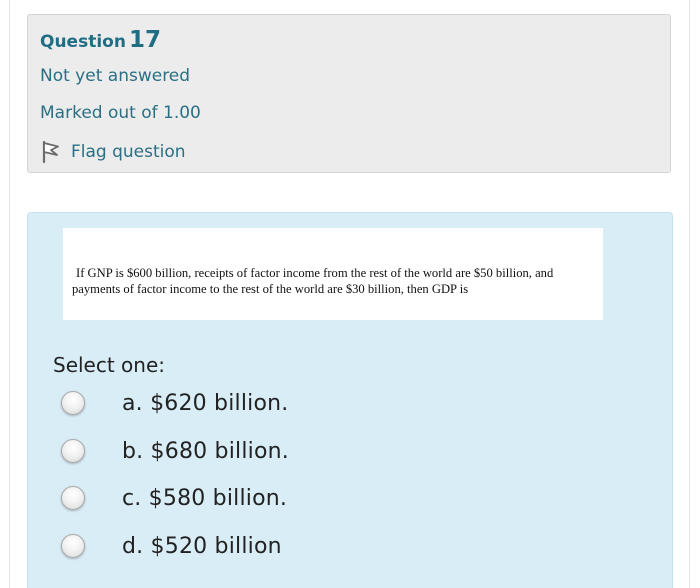 This screenshot has height=588, width=700. Describe the element at coordinates (73, 546) in the screenshot. I see `radio-button-d` at that location.